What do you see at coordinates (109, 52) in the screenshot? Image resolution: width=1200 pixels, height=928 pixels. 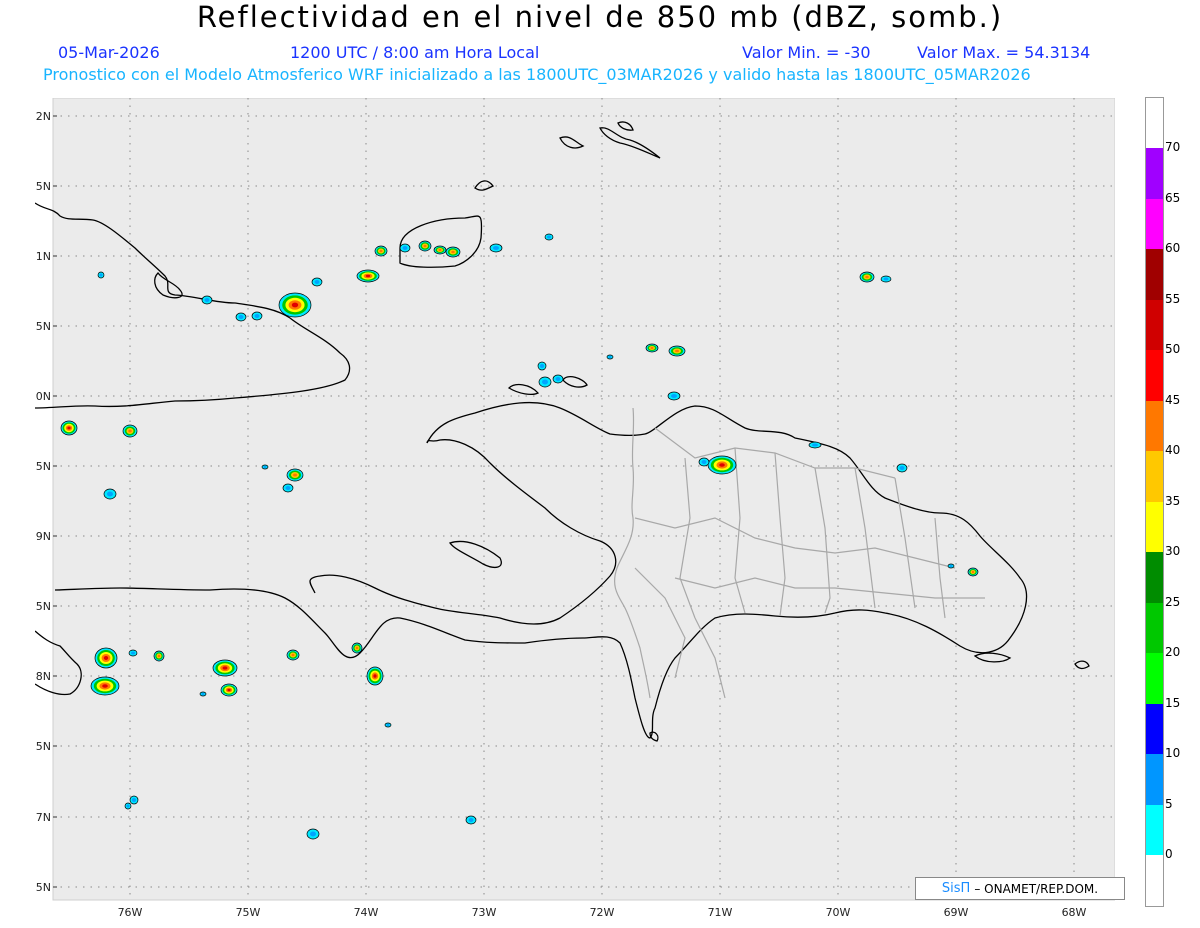 I see `date-label: 05-Mar-2026` at bounding box center [109, 52].